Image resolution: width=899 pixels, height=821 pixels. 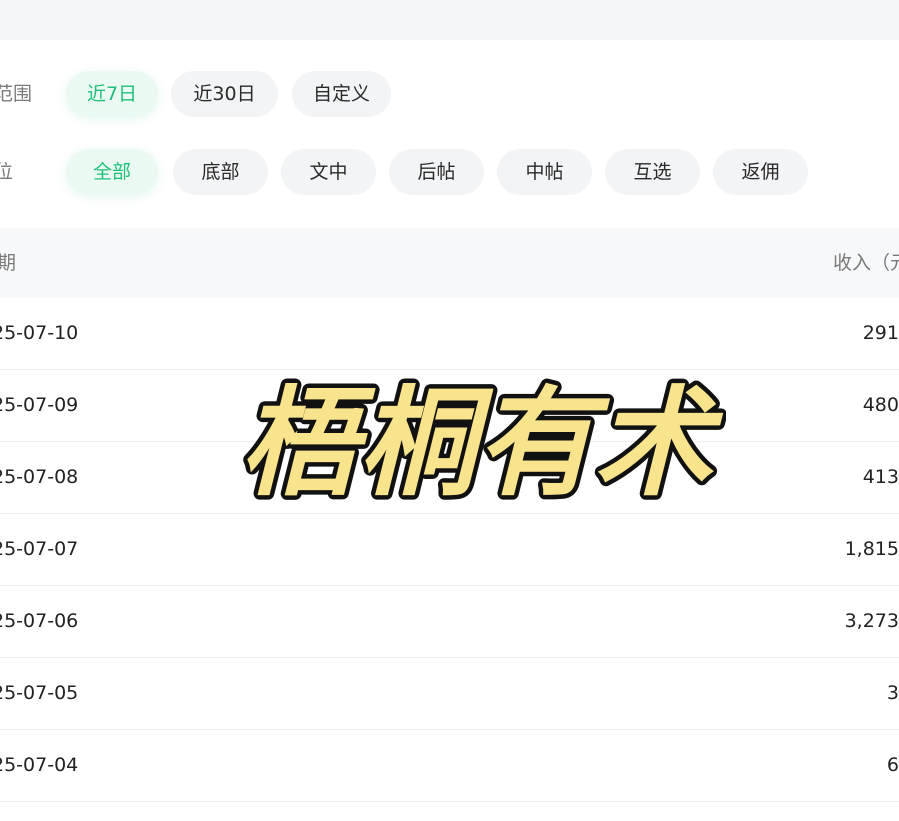 What do you see at coordinates (39, 765) in the screenshot?
I see `row-date: 25-07-04` at bounding box center [39, 765].